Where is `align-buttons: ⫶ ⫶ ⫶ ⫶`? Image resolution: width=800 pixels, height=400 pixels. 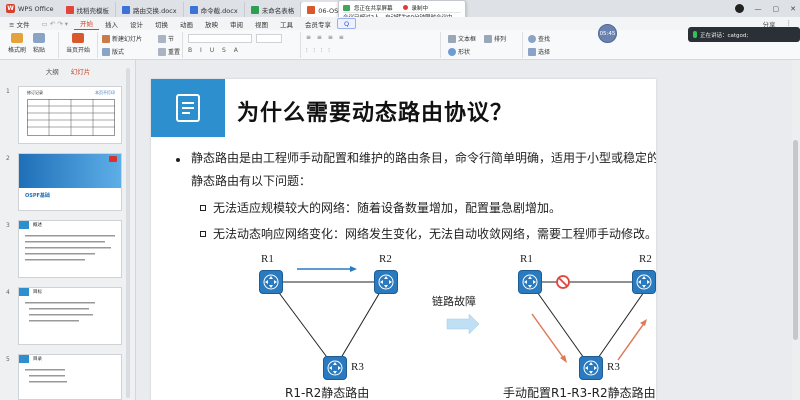 align-buttons: ⫶ ⫶ ⫶ ⫶ is located at coordinates (319, 51).